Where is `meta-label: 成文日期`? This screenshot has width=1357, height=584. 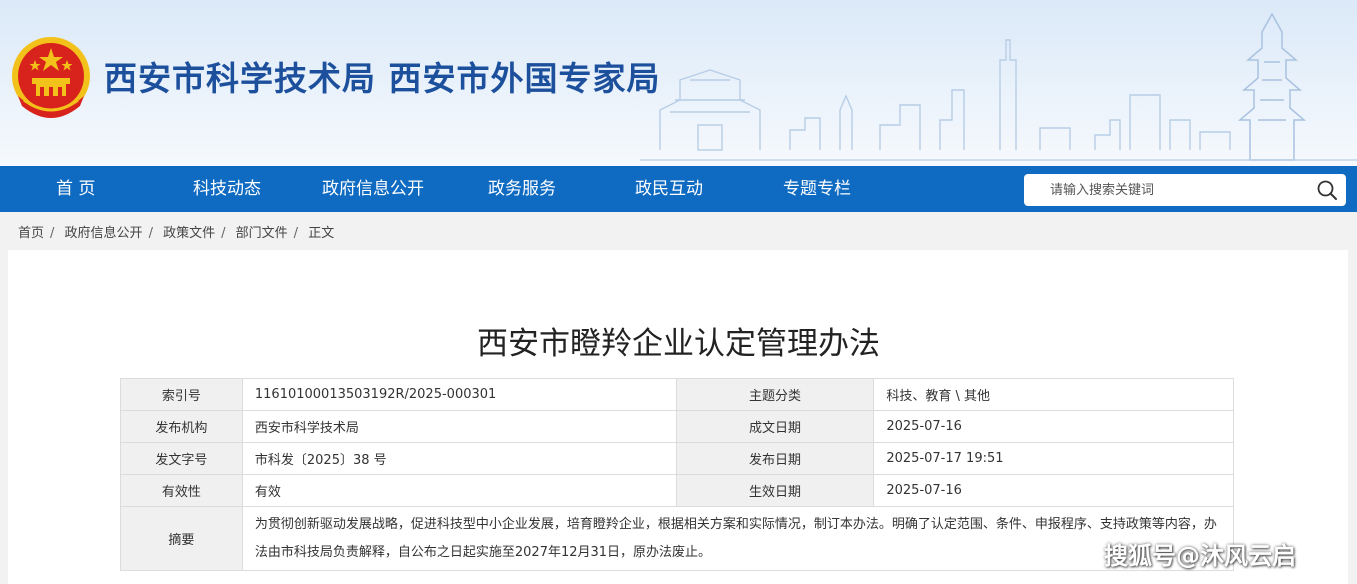
meta-label: 成文日期 is located at coordinates (775, 426).